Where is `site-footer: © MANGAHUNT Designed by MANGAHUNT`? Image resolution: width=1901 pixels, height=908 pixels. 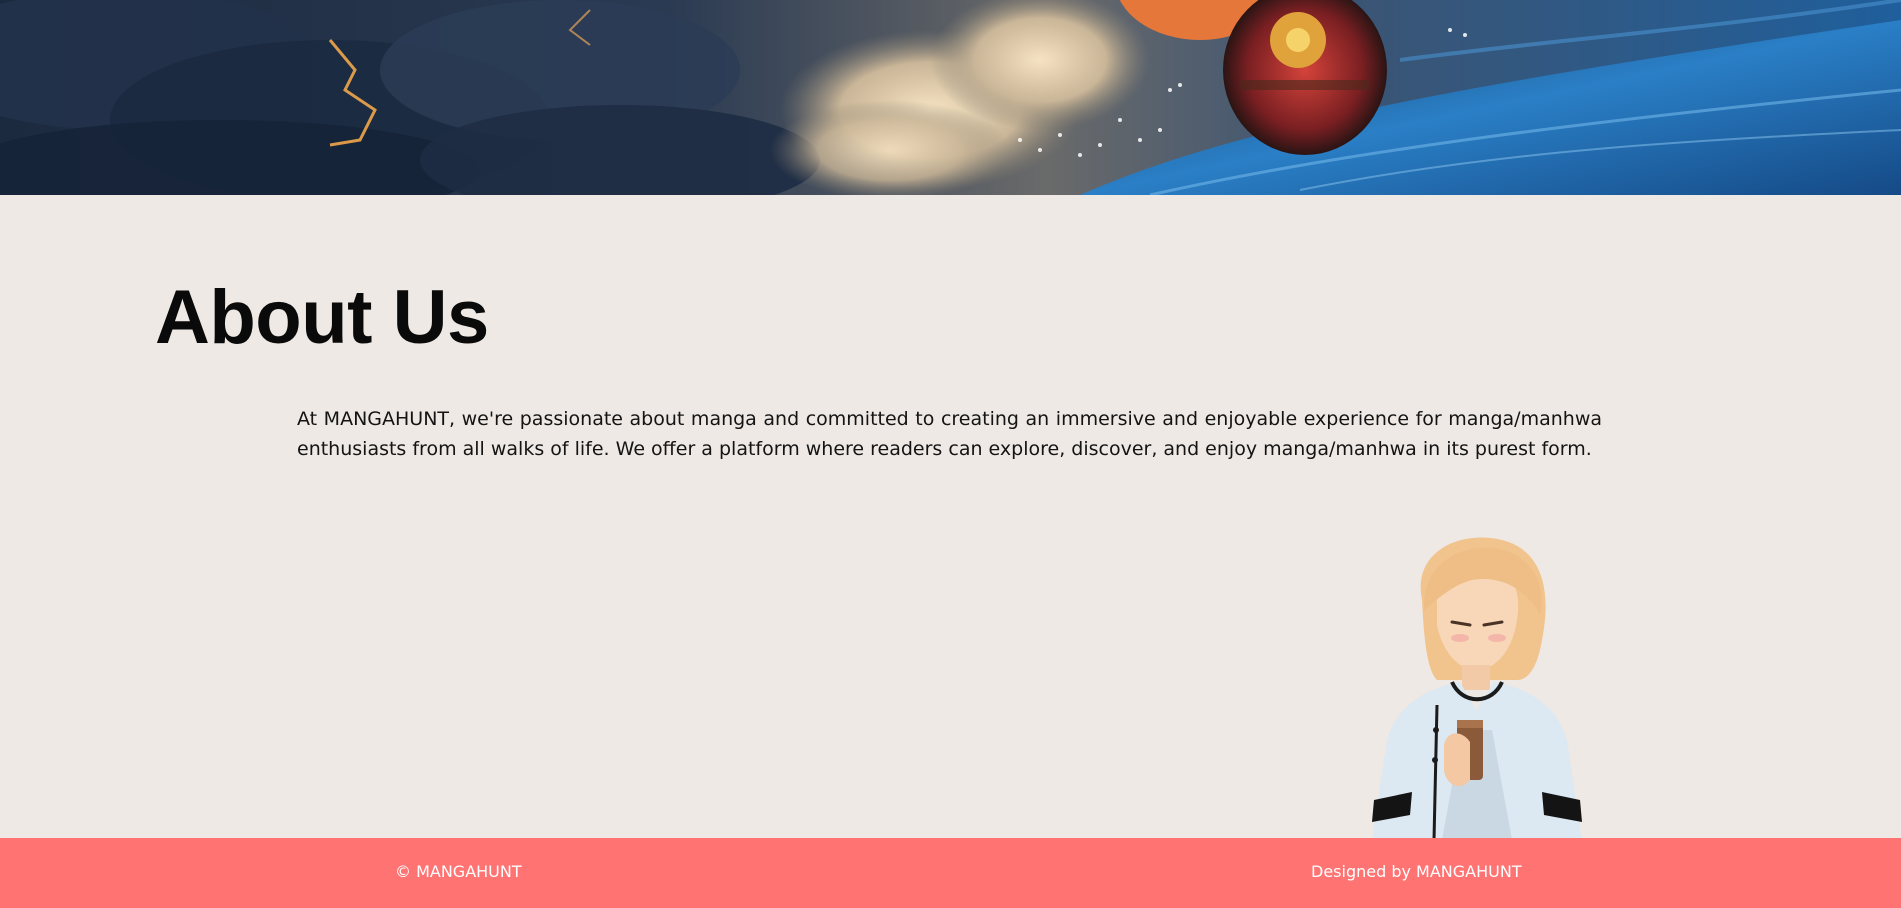
site-footer: © MANGAHUNT Designed by MANGAHUNT is located at coordinates (950, 873).